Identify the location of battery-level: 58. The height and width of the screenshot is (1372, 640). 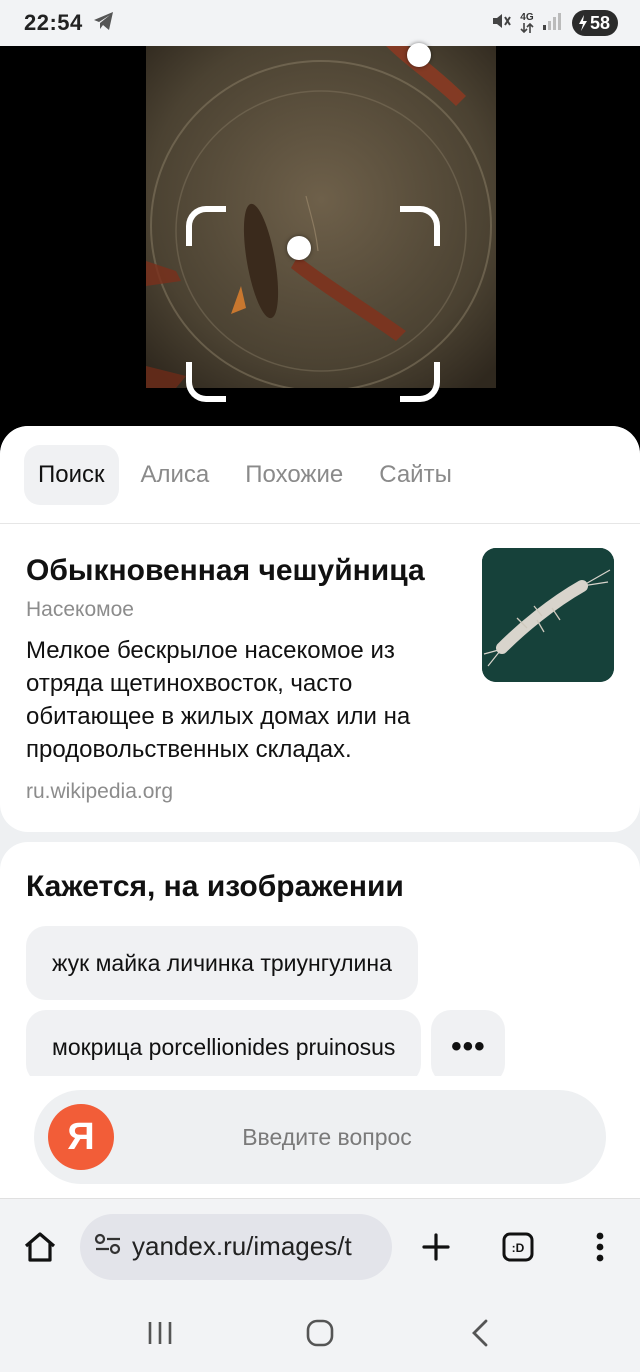
(599, 22).